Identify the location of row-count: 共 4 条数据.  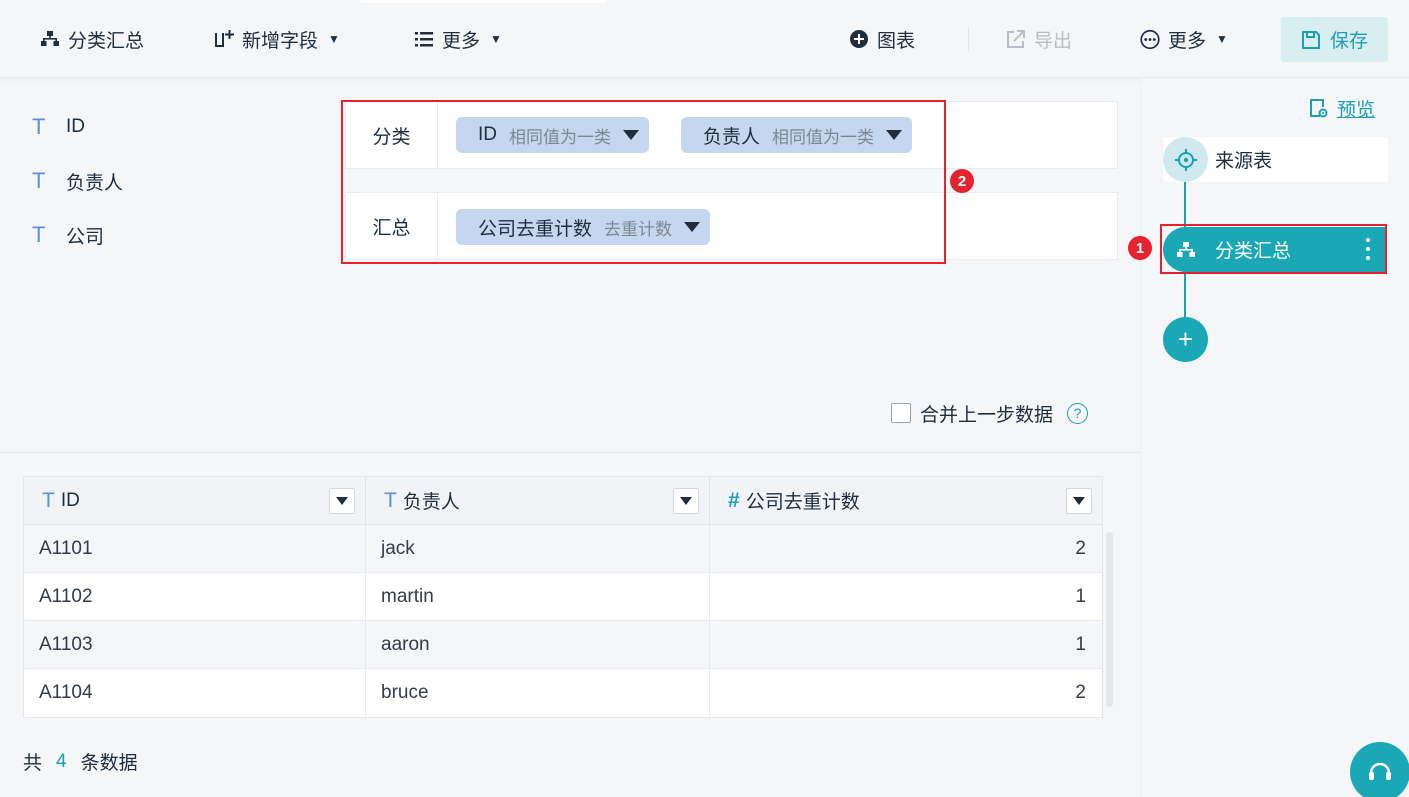
(80, 761).